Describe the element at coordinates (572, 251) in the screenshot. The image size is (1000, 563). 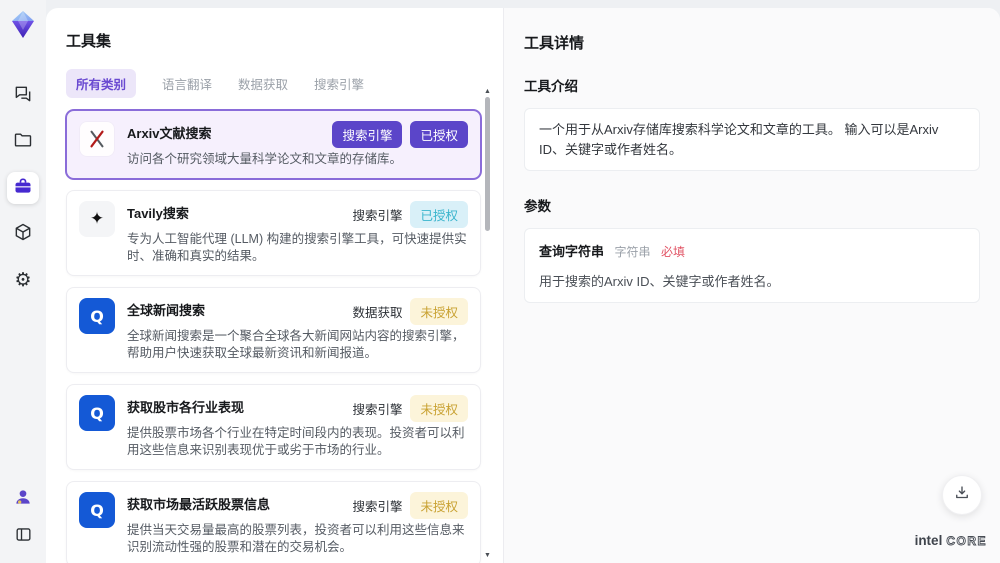
I see `param-name: 查询字符串` at that location.